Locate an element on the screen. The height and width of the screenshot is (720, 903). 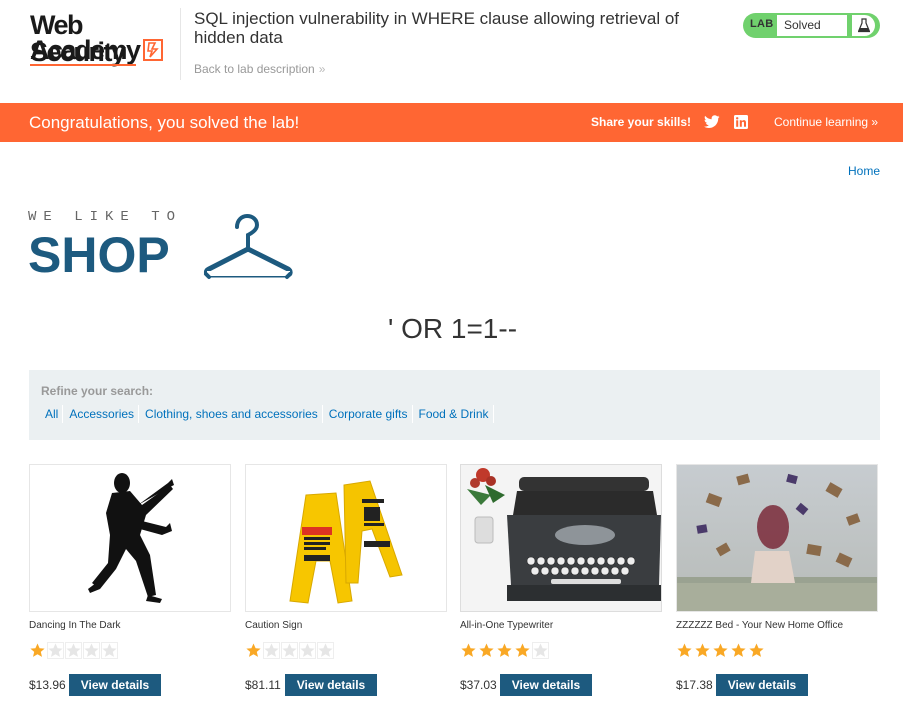
twitter-icon is located at coordinates (712, 122).